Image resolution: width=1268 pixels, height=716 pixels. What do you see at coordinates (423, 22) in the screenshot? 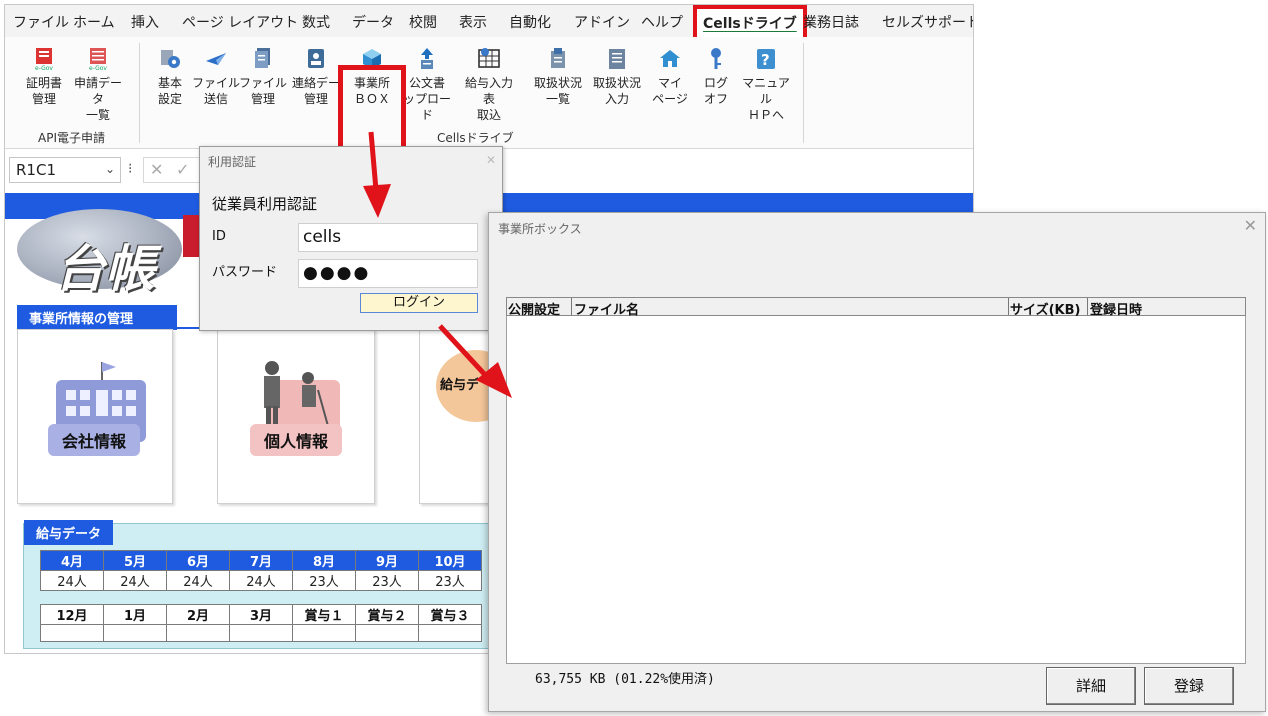
I see `menu-review: 校閲` at bounding box center [423, 22].